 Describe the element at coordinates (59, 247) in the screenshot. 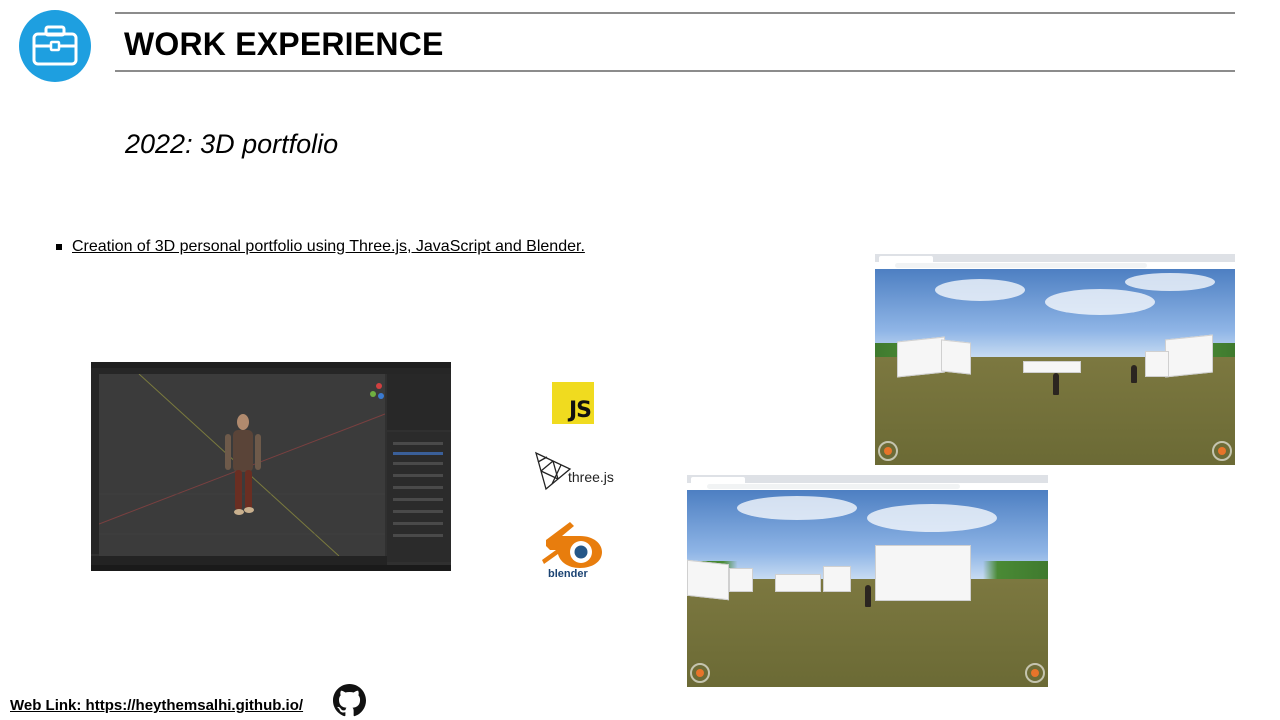

I see `bullet-square-icon` at that location.